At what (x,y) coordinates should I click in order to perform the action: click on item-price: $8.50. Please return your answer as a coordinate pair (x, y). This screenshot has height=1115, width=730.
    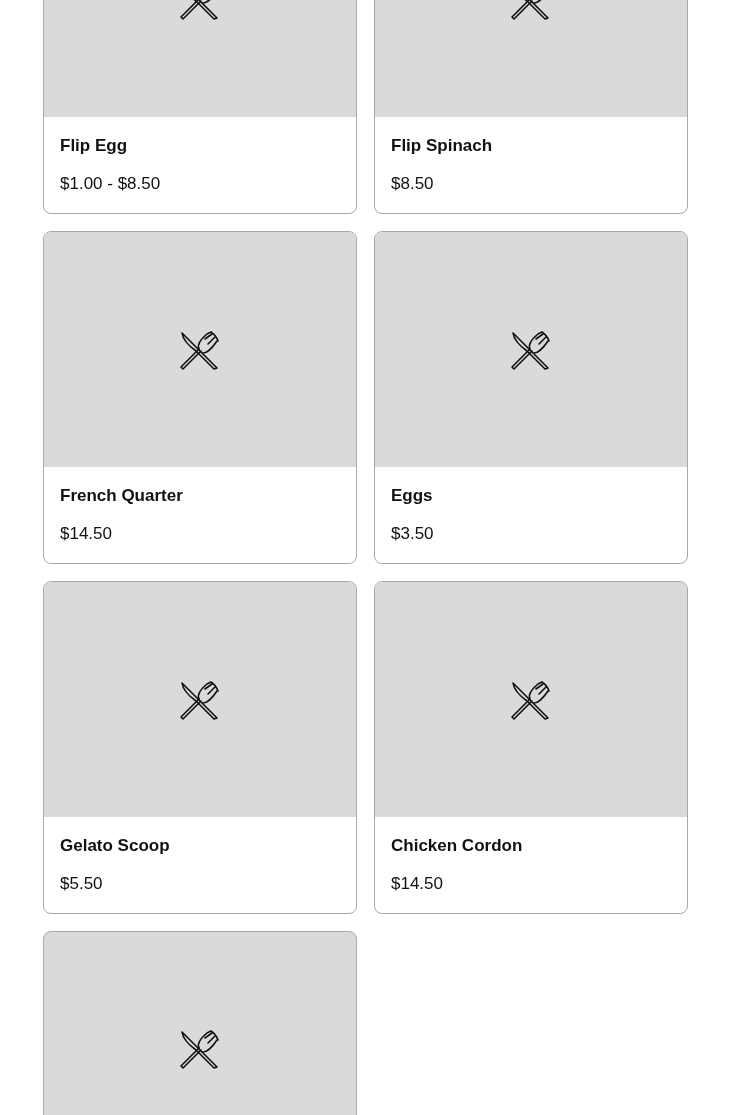
    Looking at the image, I should click on (413, 184).